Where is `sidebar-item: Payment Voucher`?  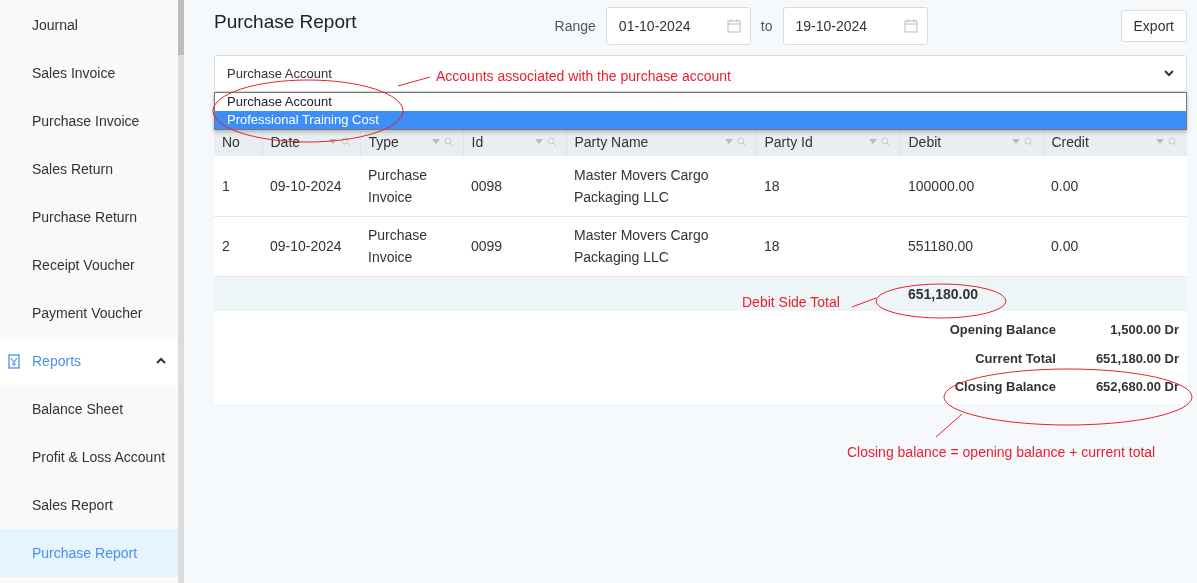
sidebar-item: Payment Voucher is located at coordinates (89, 313).